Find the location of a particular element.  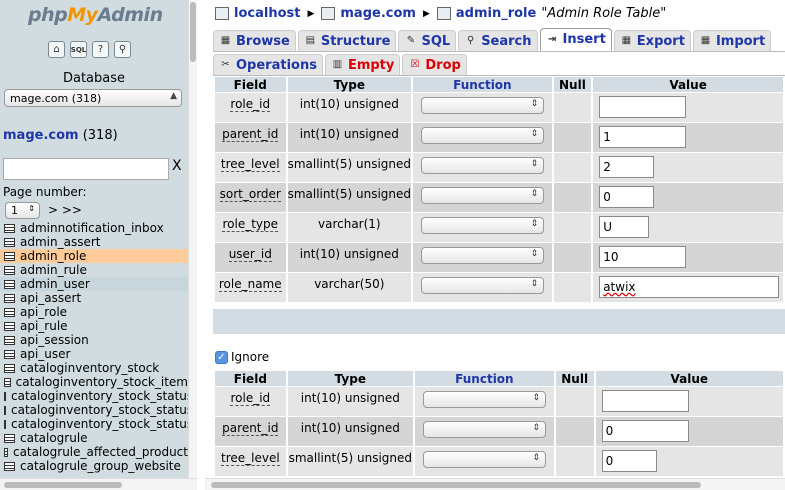

sidebar-table-name: api_rule is located at coordinates (44, 326).